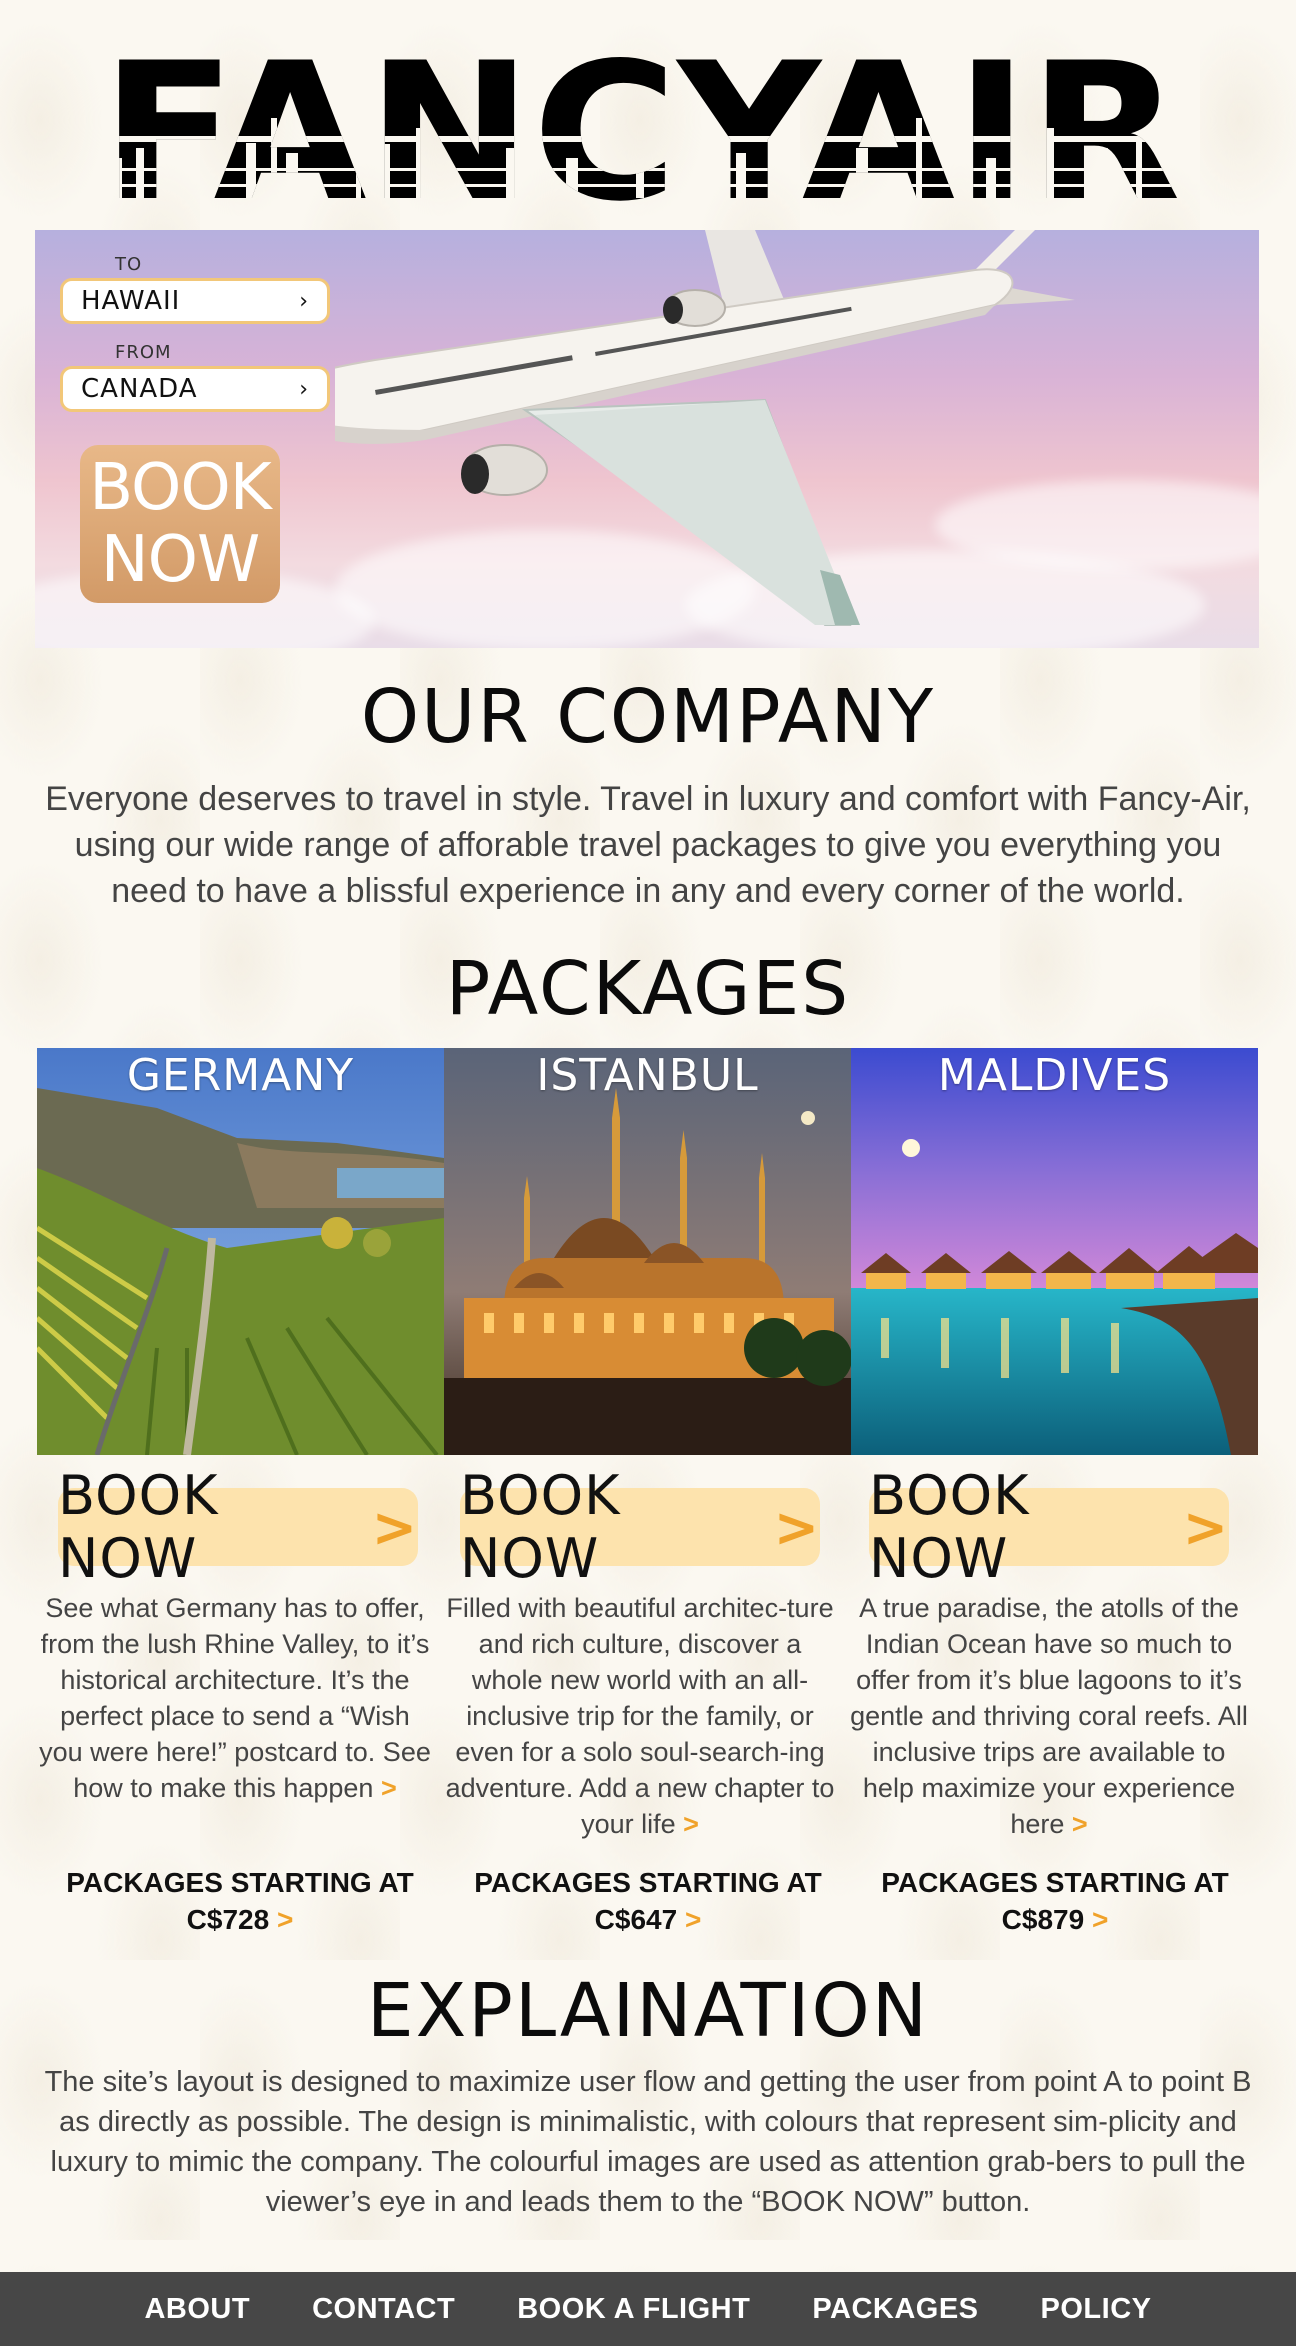 Image resolution: width=1296 pixels, height=2346 pixels. Describe the element at coordinates (648, 717) in the screenshot. I see `company-title: OUR COMPANY` at that location.